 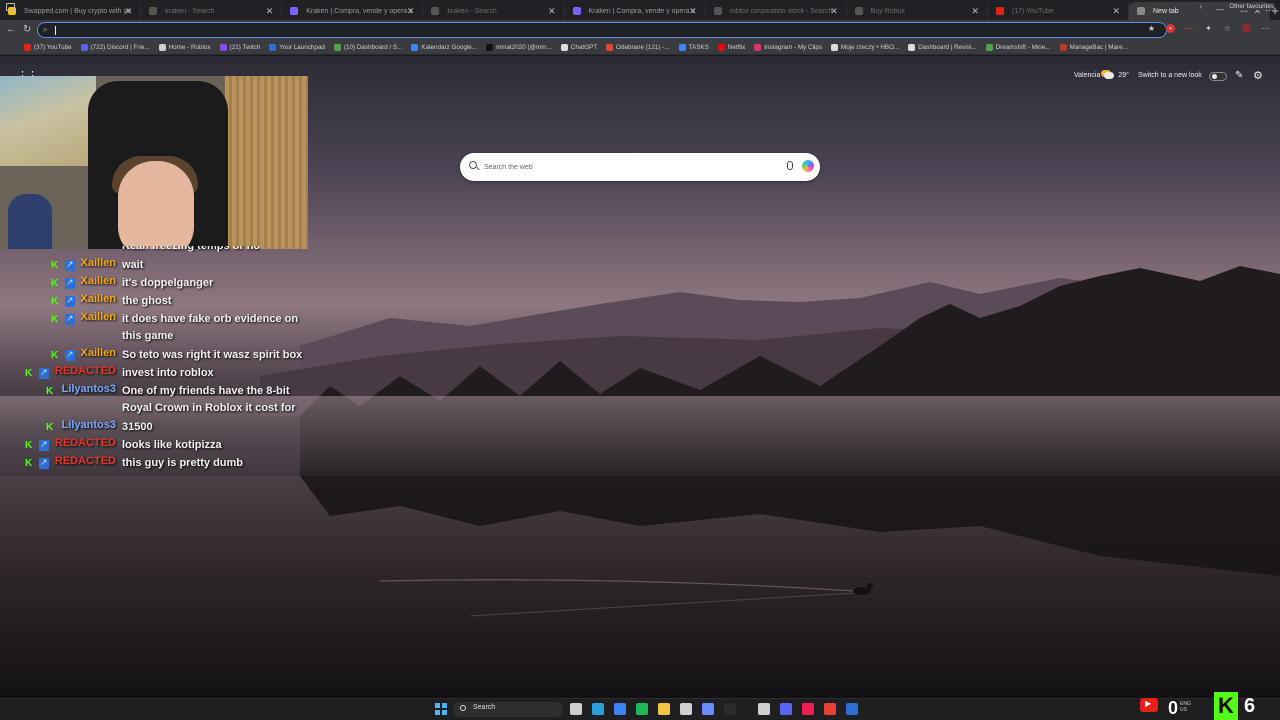 I want to click on bookmark-item: (37) YouTube, so click(x=48, y=47).